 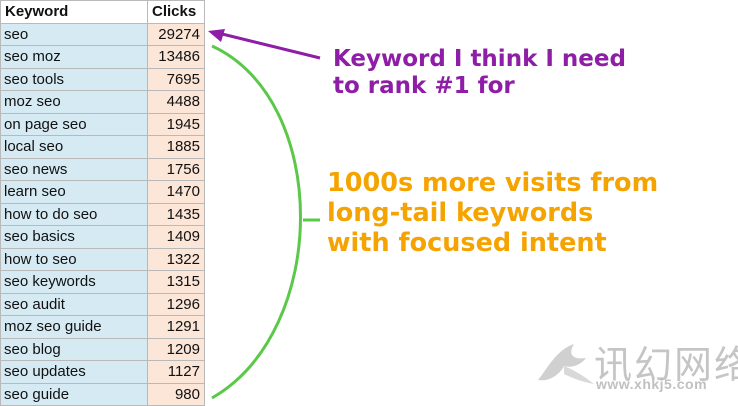 I want to click on purple-arrow, so click(x=267, y=45).